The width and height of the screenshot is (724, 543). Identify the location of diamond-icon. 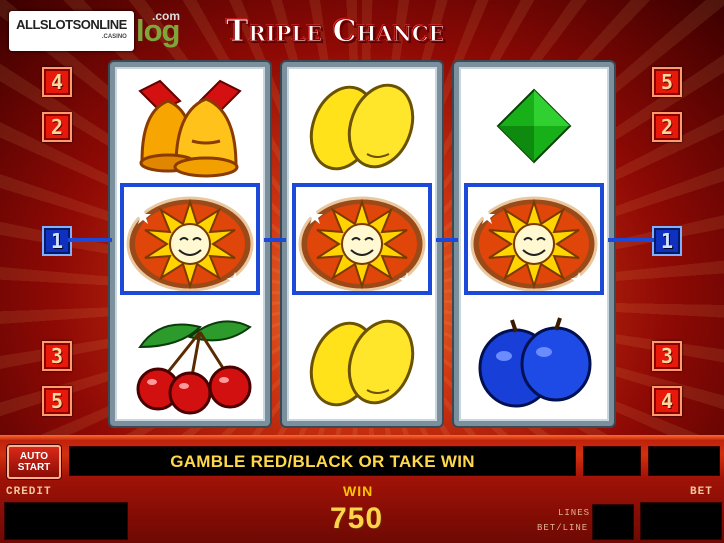
(534, 126).